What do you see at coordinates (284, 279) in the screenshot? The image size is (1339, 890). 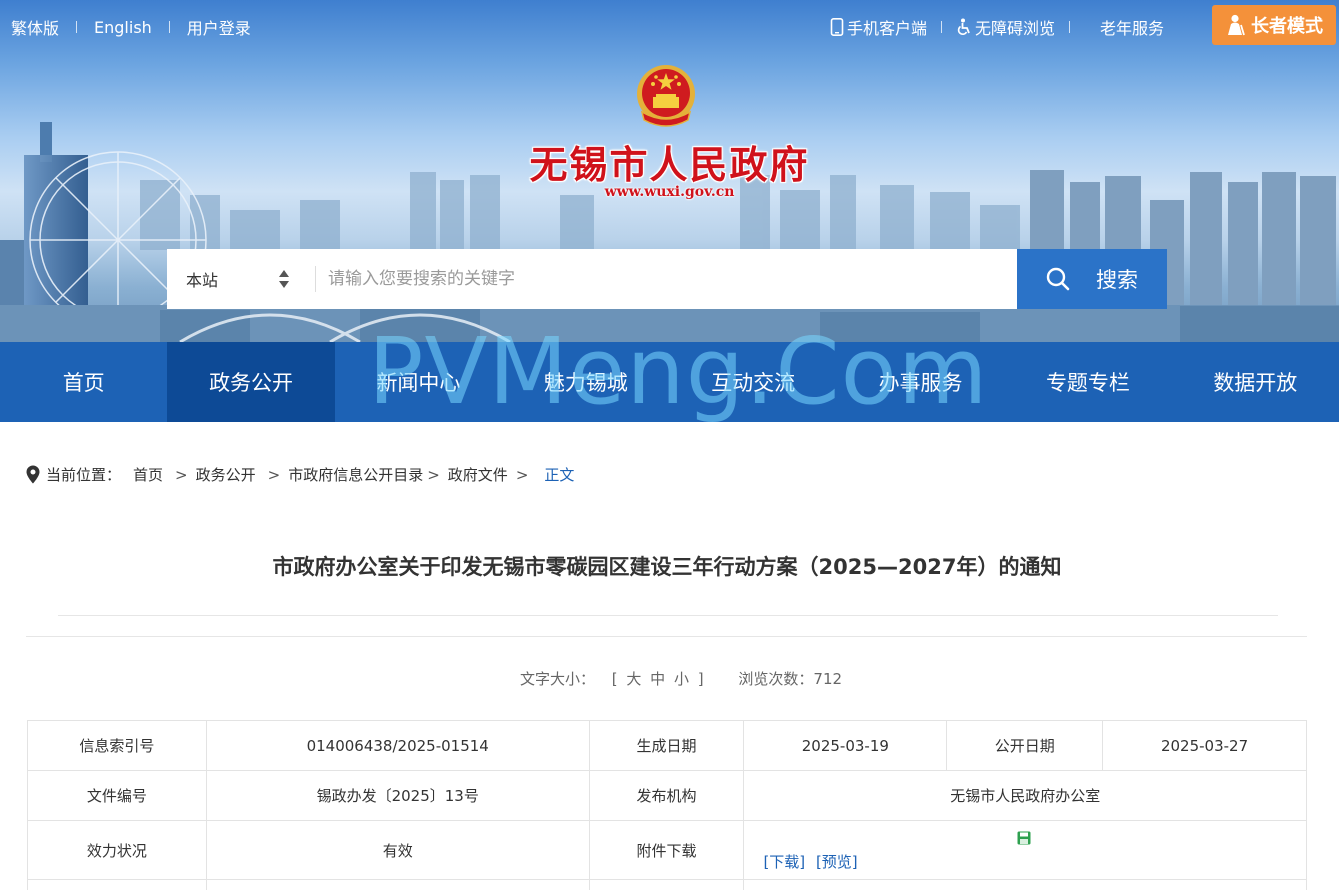 I see `updown-arrow-icon` at bounding box center [284, 279].